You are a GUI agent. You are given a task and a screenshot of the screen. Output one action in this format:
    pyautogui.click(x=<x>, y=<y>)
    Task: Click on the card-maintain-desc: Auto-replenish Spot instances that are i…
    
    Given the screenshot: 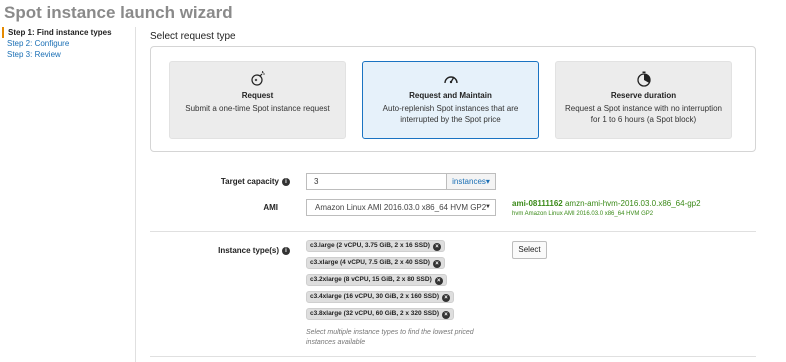 What is the action you would take?
    pyautogui.click(x=450, y=114)
    